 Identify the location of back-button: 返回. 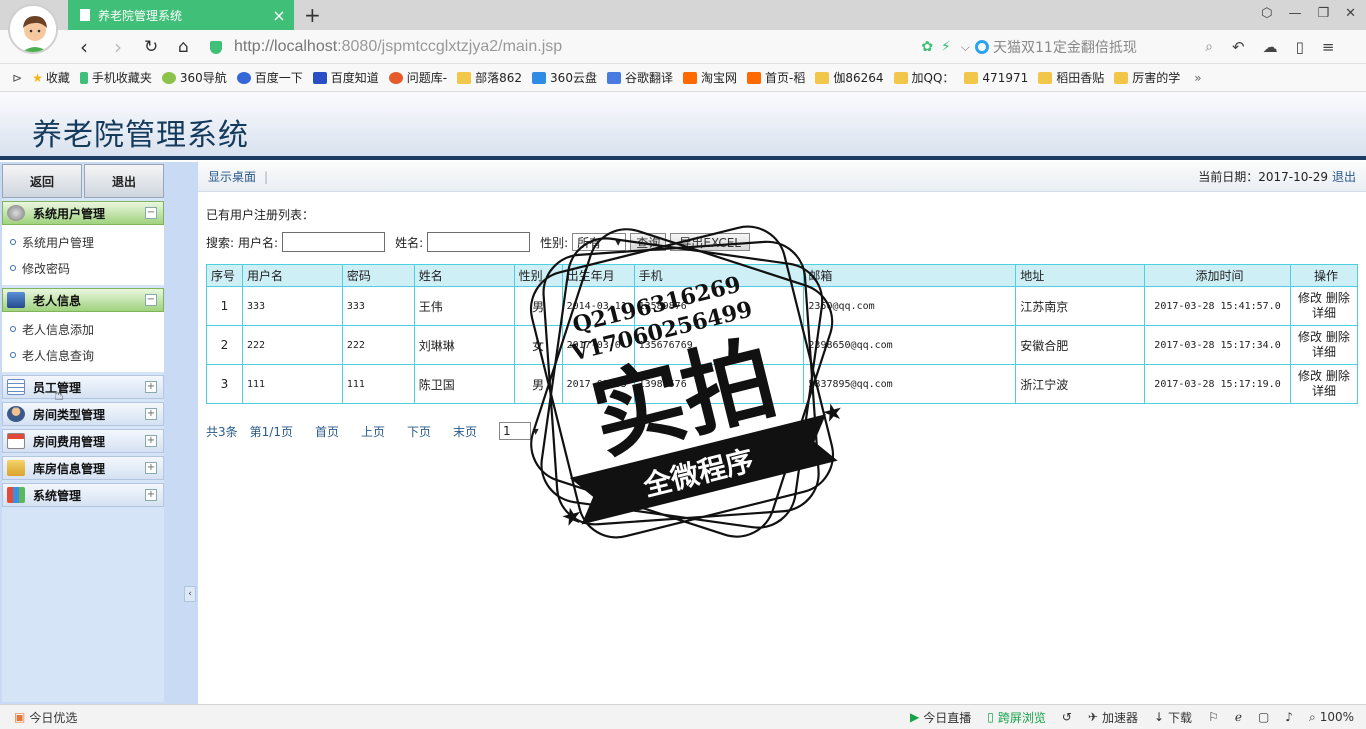
(42, 181).